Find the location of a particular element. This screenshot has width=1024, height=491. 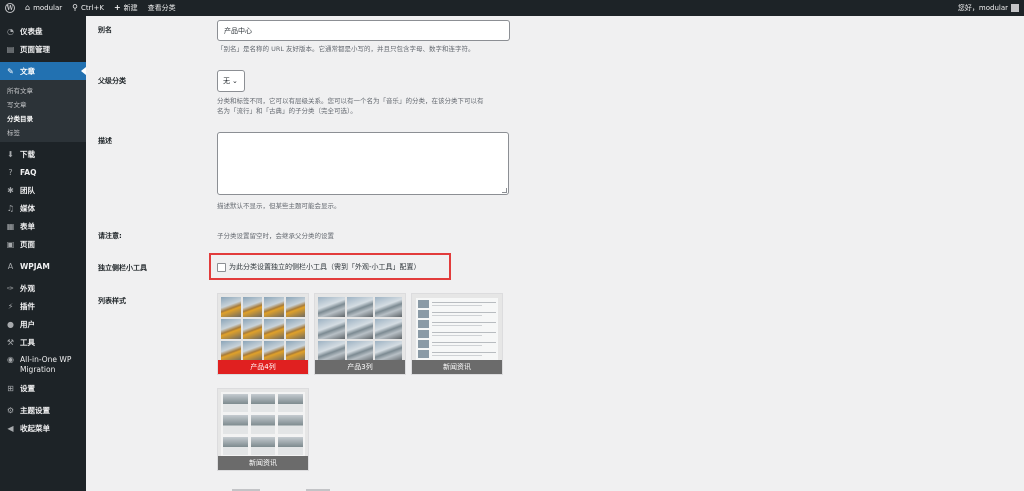

news-grid-preview is located at coordinates (263, 424).